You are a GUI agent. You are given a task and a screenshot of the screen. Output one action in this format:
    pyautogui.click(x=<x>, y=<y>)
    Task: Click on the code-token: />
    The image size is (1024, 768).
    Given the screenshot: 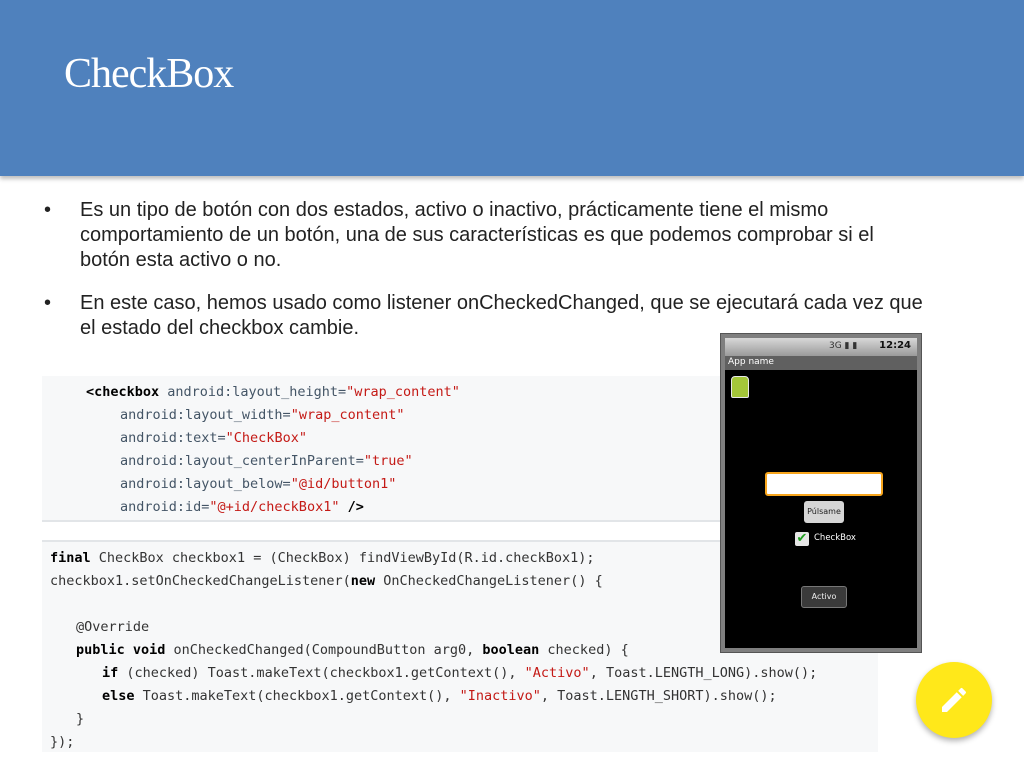 What is the action you would take?
    pyautogui.click(x=351, y=507)
    